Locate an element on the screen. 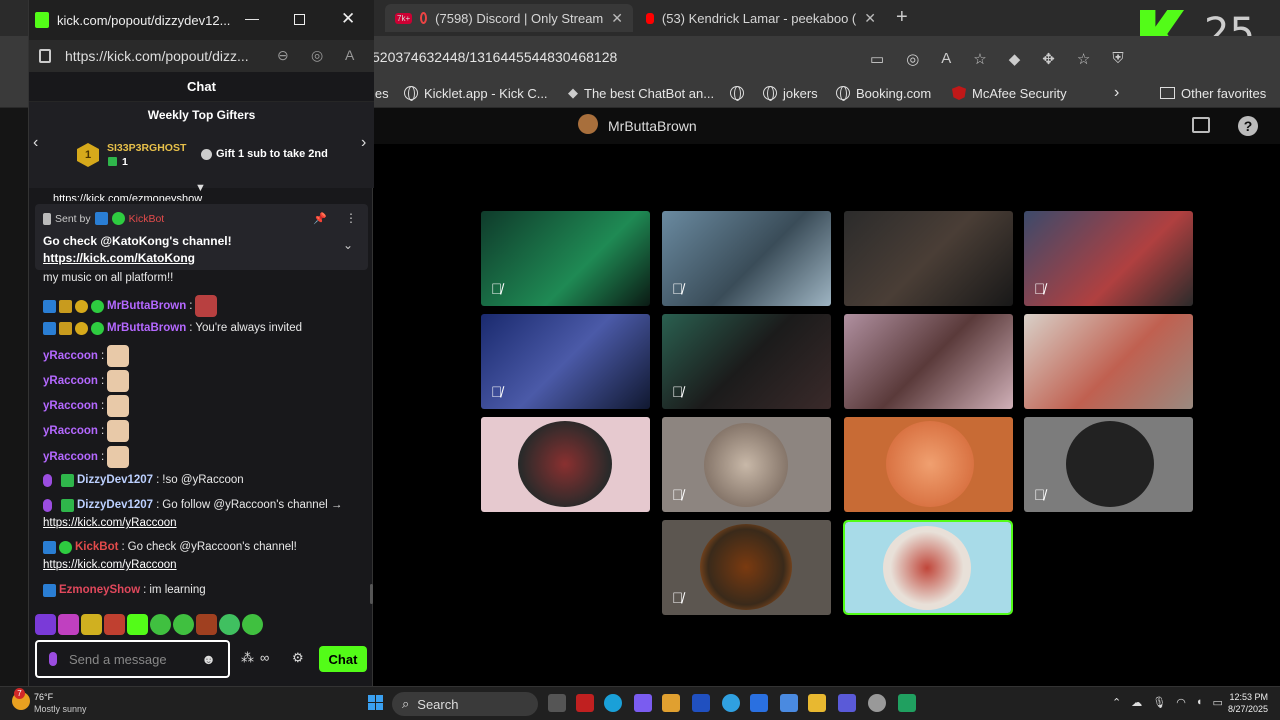  tab-youtube: (53) Kendrick Lamar - peekaboo ( ✕ is located at coordinates (761, 18).